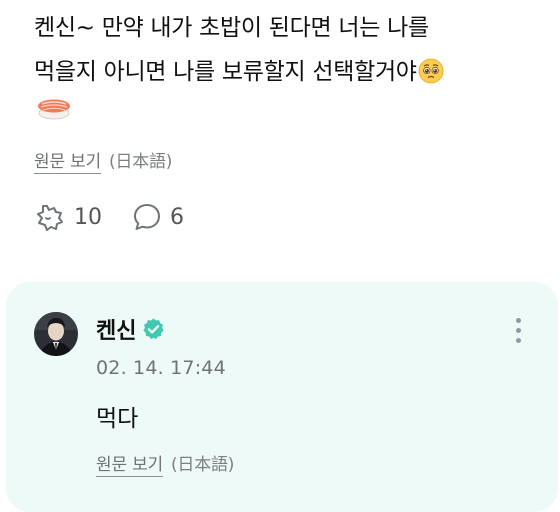  Describe the element at coordinates (147, 217) in the screenshot. I see `comment-icon` at that location.